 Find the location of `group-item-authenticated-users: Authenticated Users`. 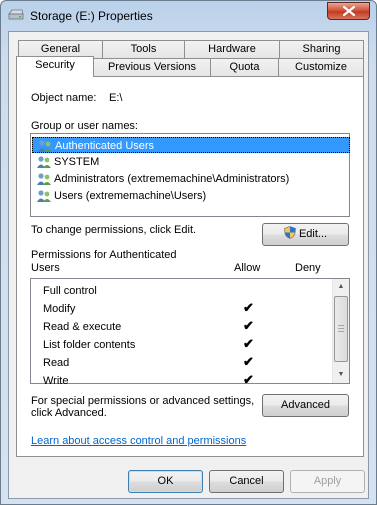

group-item-authenticated-users: Authenticated Users is located at coordinates (191, 145).